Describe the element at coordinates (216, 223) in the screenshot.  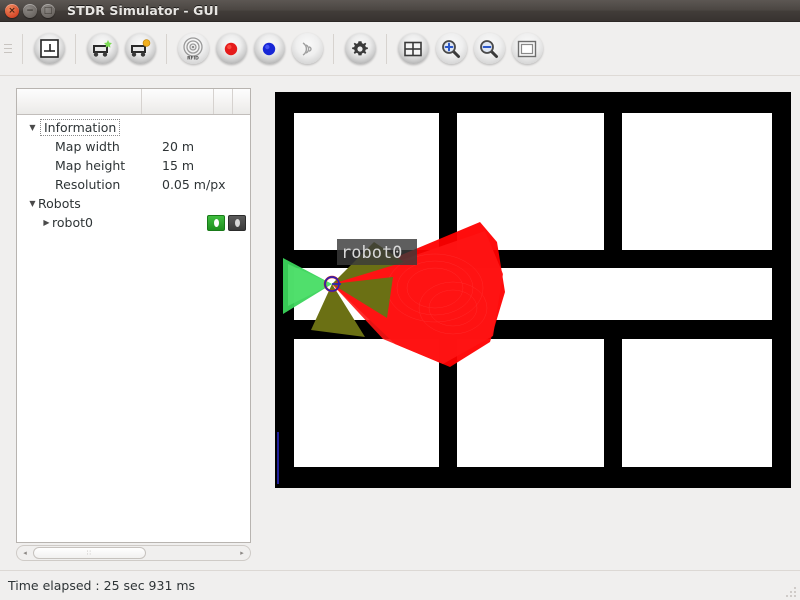
I see `visibility-on-icon` at that location.